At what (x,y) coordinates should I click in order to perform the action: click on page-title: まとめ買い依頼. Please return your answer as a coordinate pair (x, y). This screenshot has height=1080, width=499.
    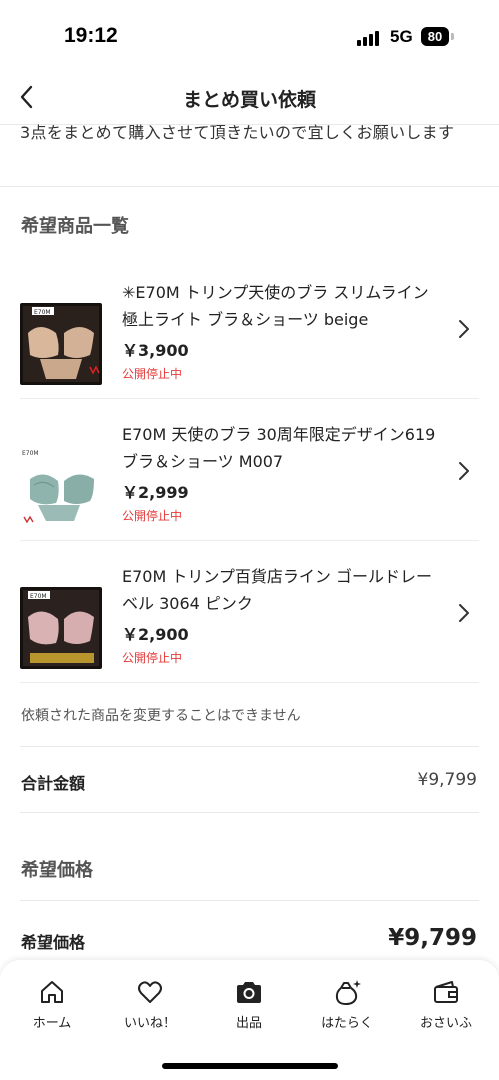
    Looking at the image, I should click on (249, 100).